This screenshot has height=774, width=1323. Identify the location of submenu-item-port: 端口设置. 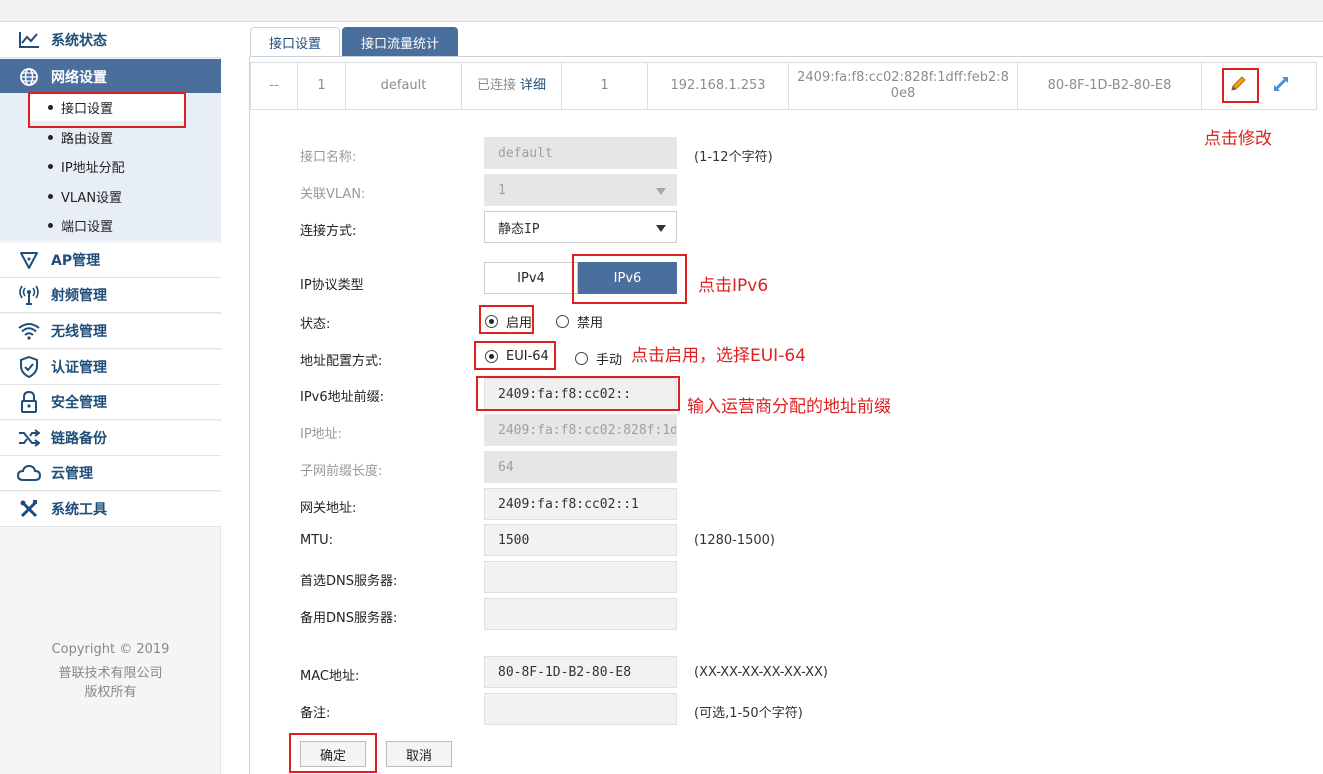
(71, 225).